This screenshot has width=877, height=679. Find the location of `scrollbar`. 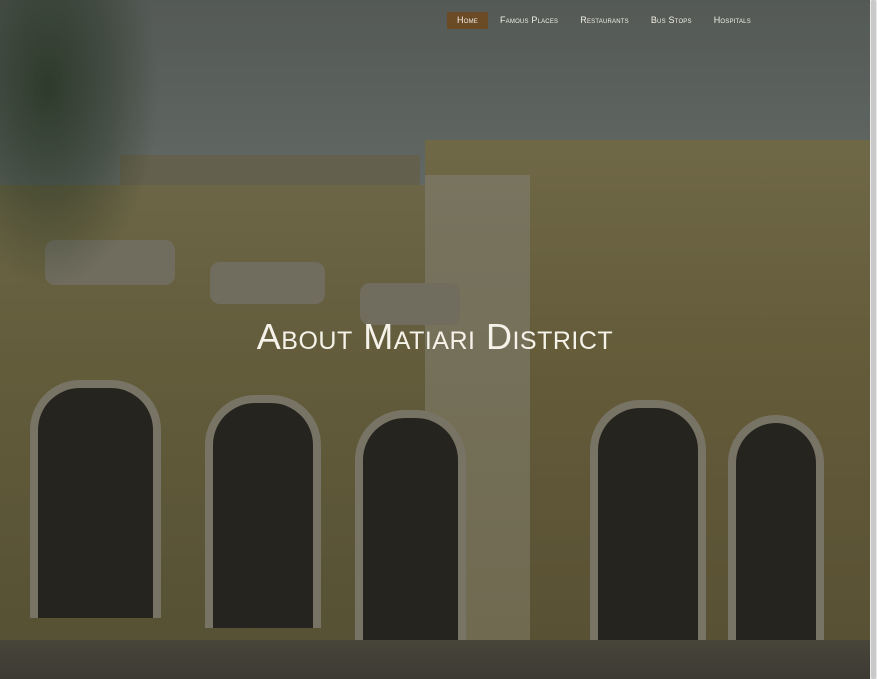

scrollbar is located at coordinates (873, 339).